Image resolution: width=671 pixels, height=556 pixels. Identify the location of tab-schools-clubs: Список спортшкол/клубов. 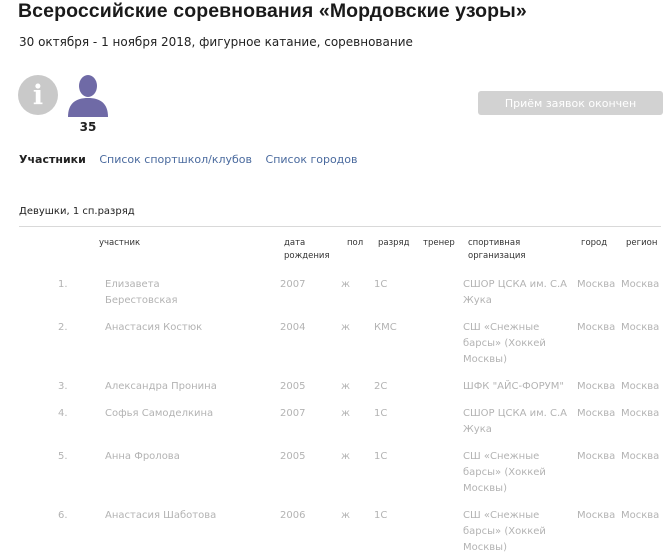
(175, 159).